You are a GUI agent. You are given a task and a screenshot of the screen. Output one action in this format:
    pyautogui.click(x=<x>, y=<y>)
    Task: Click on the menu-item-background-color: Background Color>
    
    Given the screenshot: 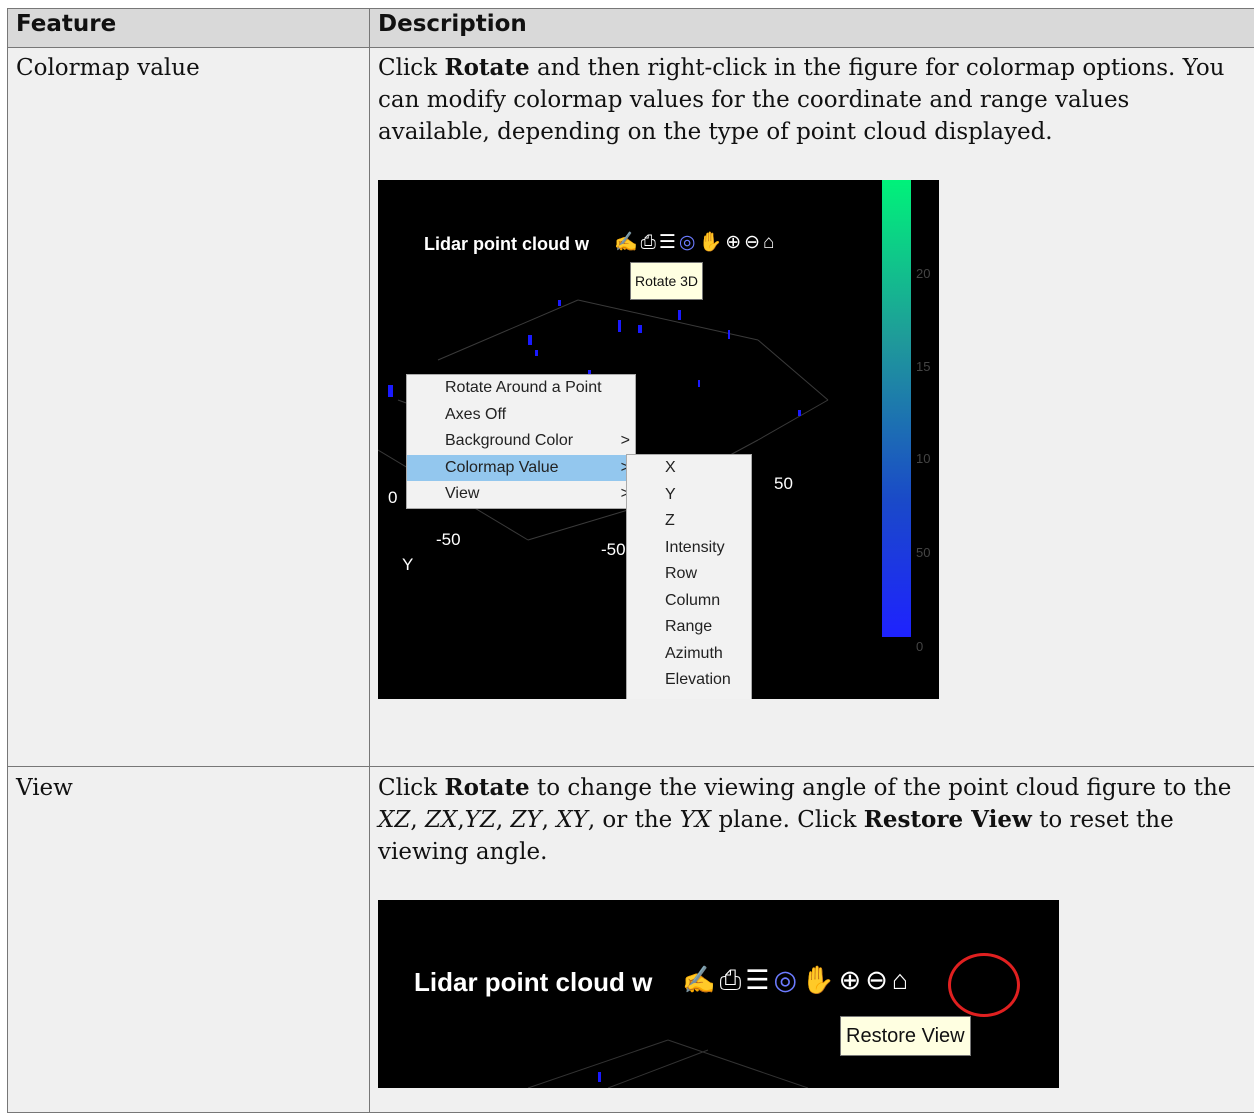 What is the action you would take?
    pyautogui.click(x=521, y=441)
    